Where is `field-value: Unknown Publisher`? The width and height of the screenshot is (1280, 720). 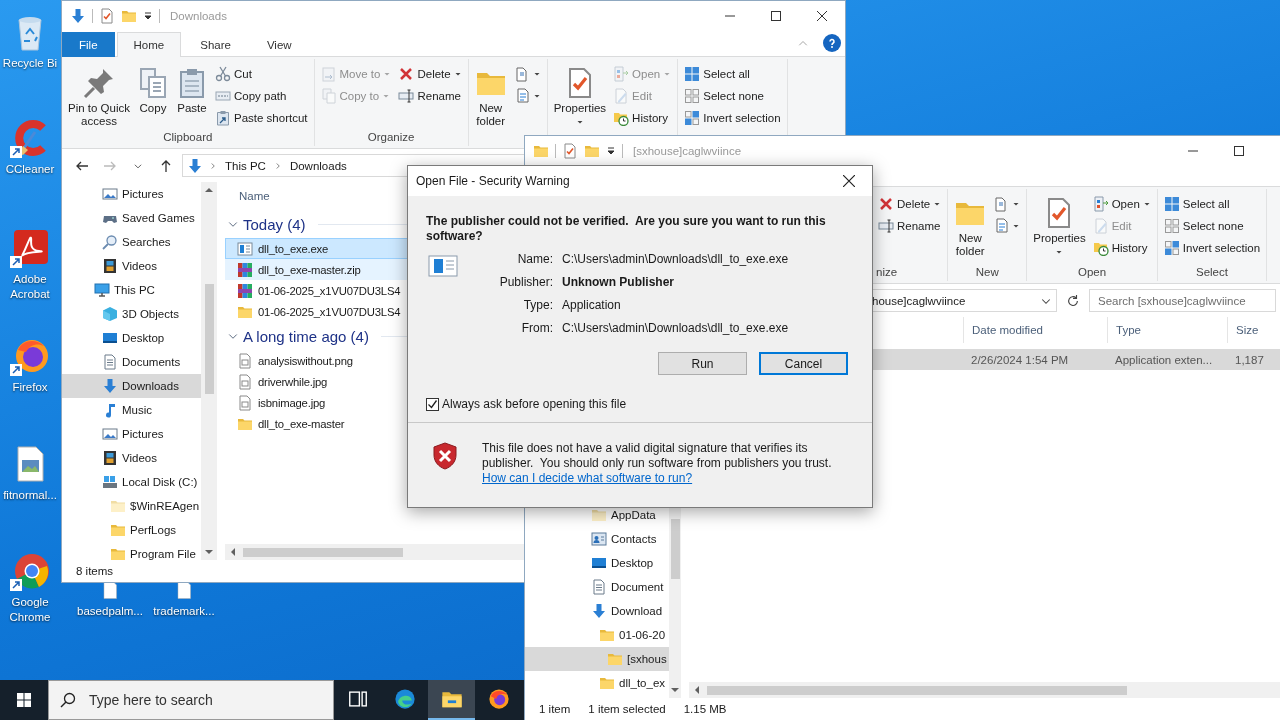
field-value: Unknown Publisher is located at coordinates (618, 282).